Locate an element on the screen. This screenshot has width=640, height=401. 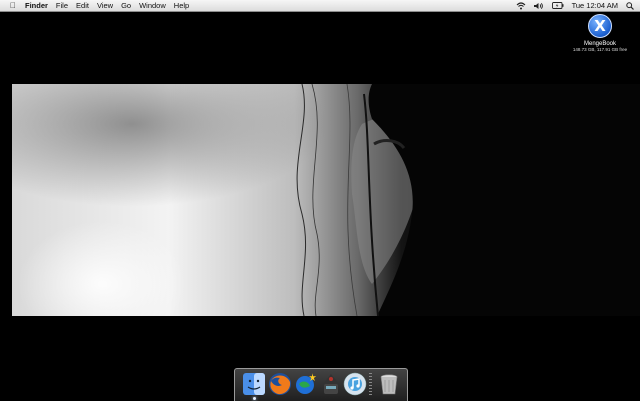
camino-icon is located at coordinates (306, 384).